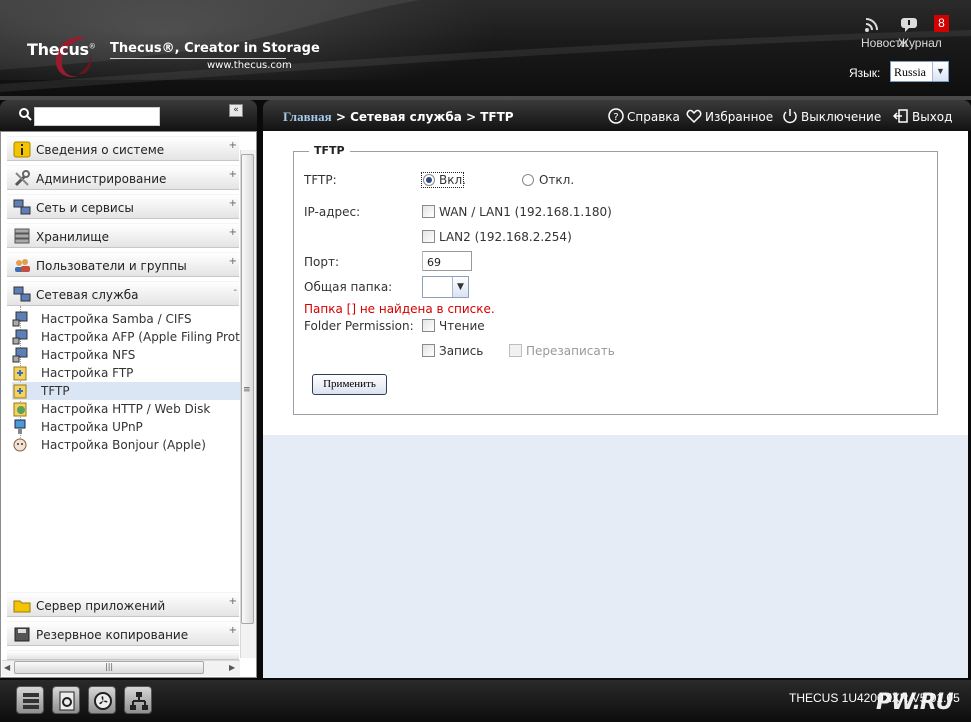 The width and height of the screenshot is (971, 722). Describe the element at coordinates (126, 391) in the screenshot. I see `sidebar-item-tftp: TFTP` at that location.